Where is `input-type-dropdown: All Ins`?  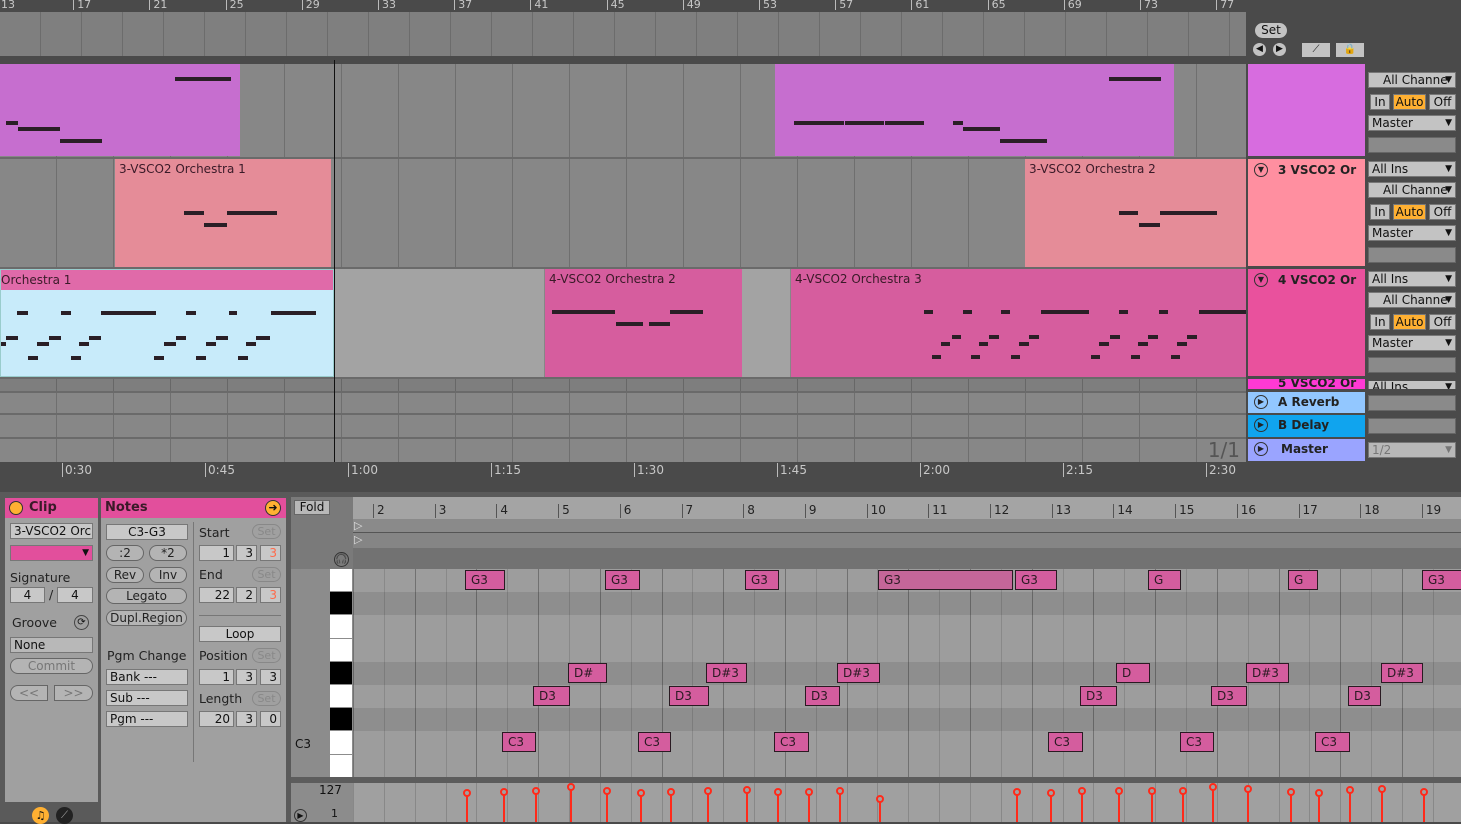
input-type-dropdown: All Ins is located at coordinates (1412, 385).